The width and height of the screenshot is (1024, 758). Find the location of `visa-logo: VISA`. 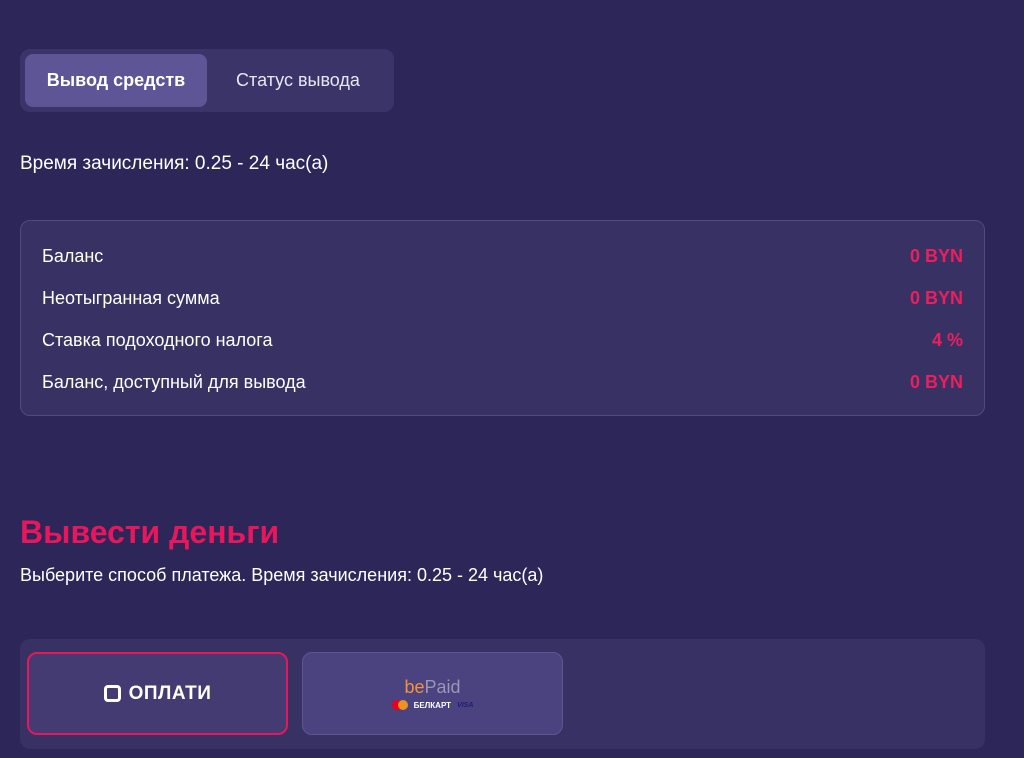

visa-logo: VISA is located at coordinates (465, 705).